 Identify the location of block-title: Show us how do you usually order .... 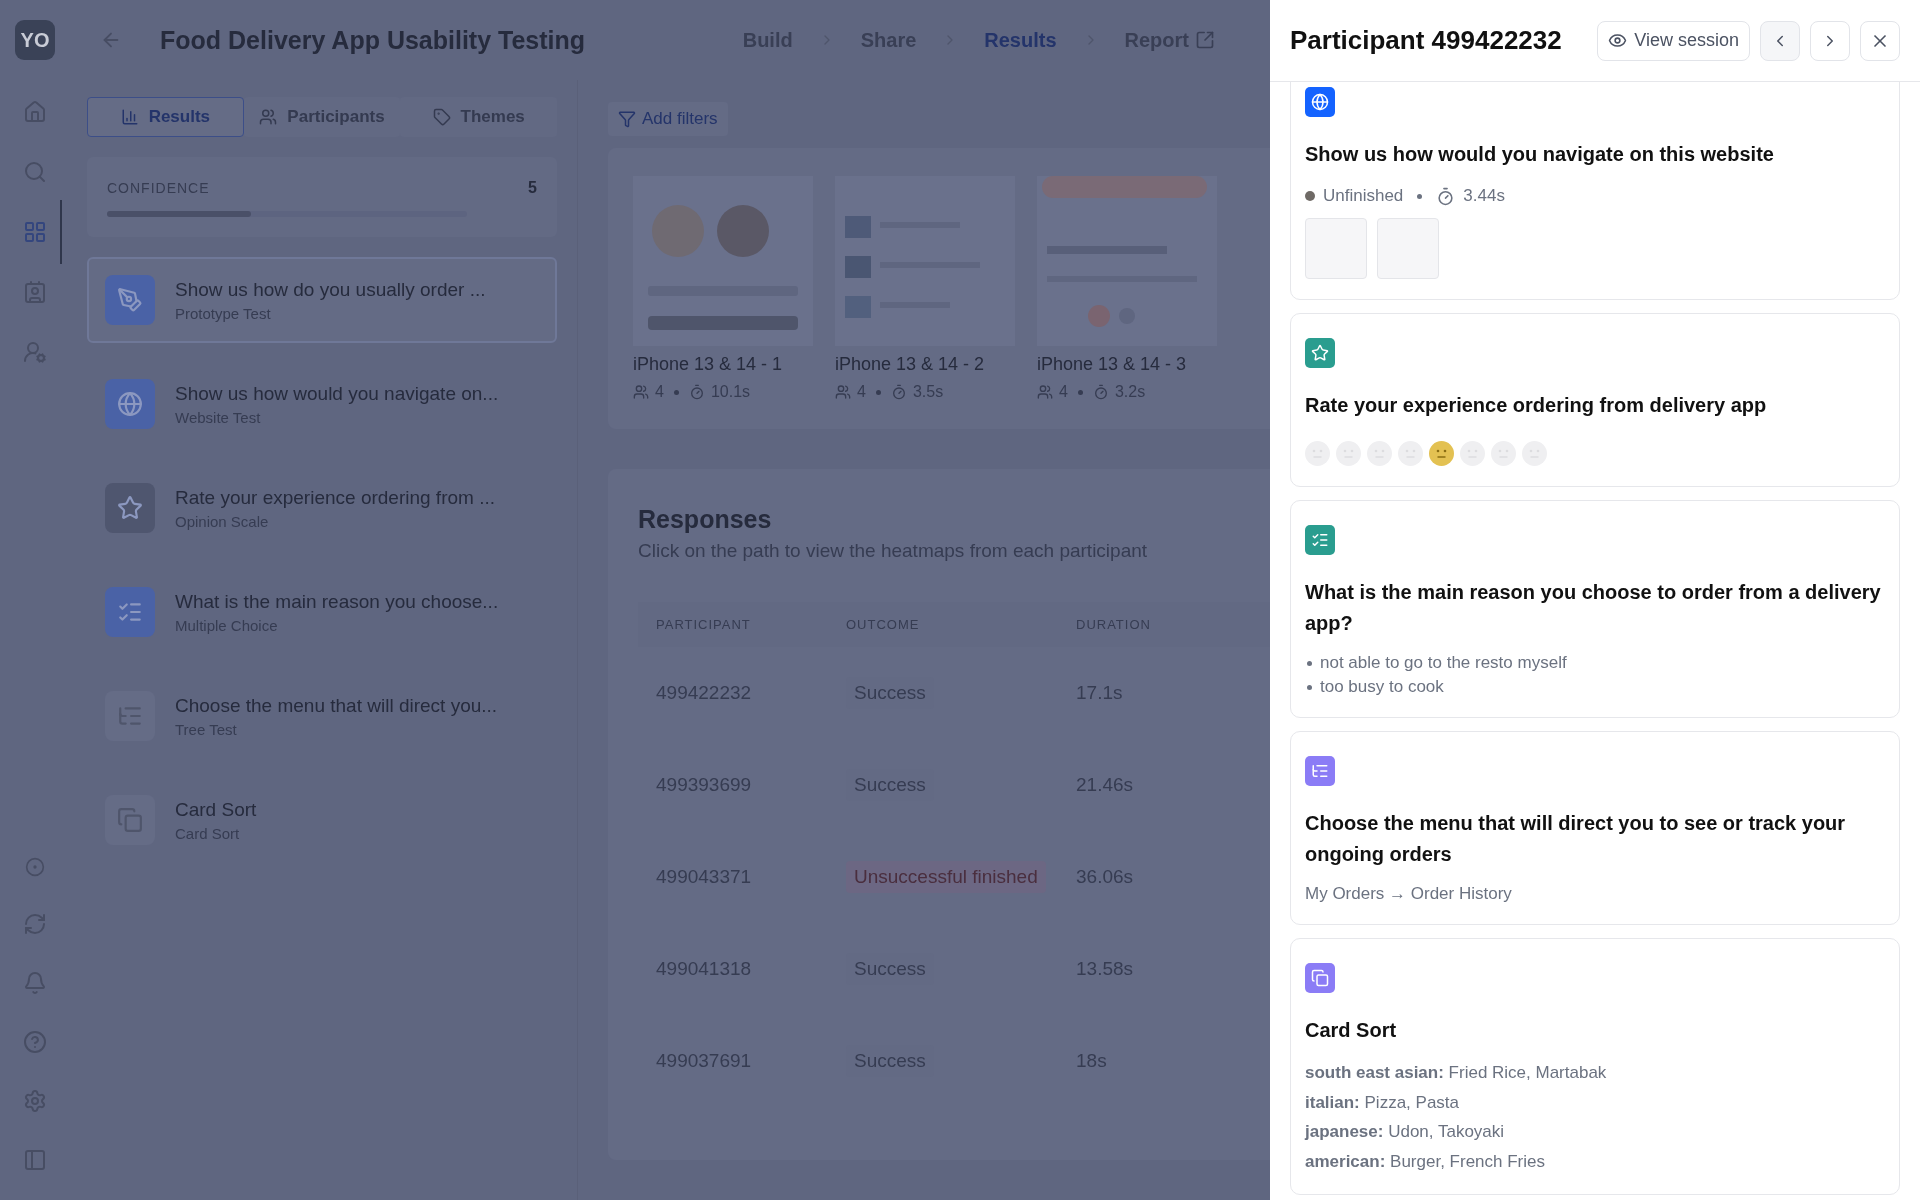
(330, 289).